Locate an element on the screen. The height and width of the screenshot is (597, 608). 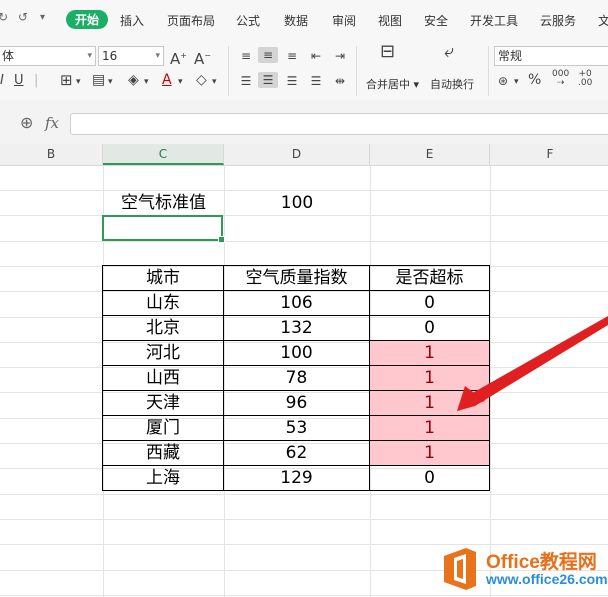
threshold-value-cell: 100 is located at coordinates (297, 203).